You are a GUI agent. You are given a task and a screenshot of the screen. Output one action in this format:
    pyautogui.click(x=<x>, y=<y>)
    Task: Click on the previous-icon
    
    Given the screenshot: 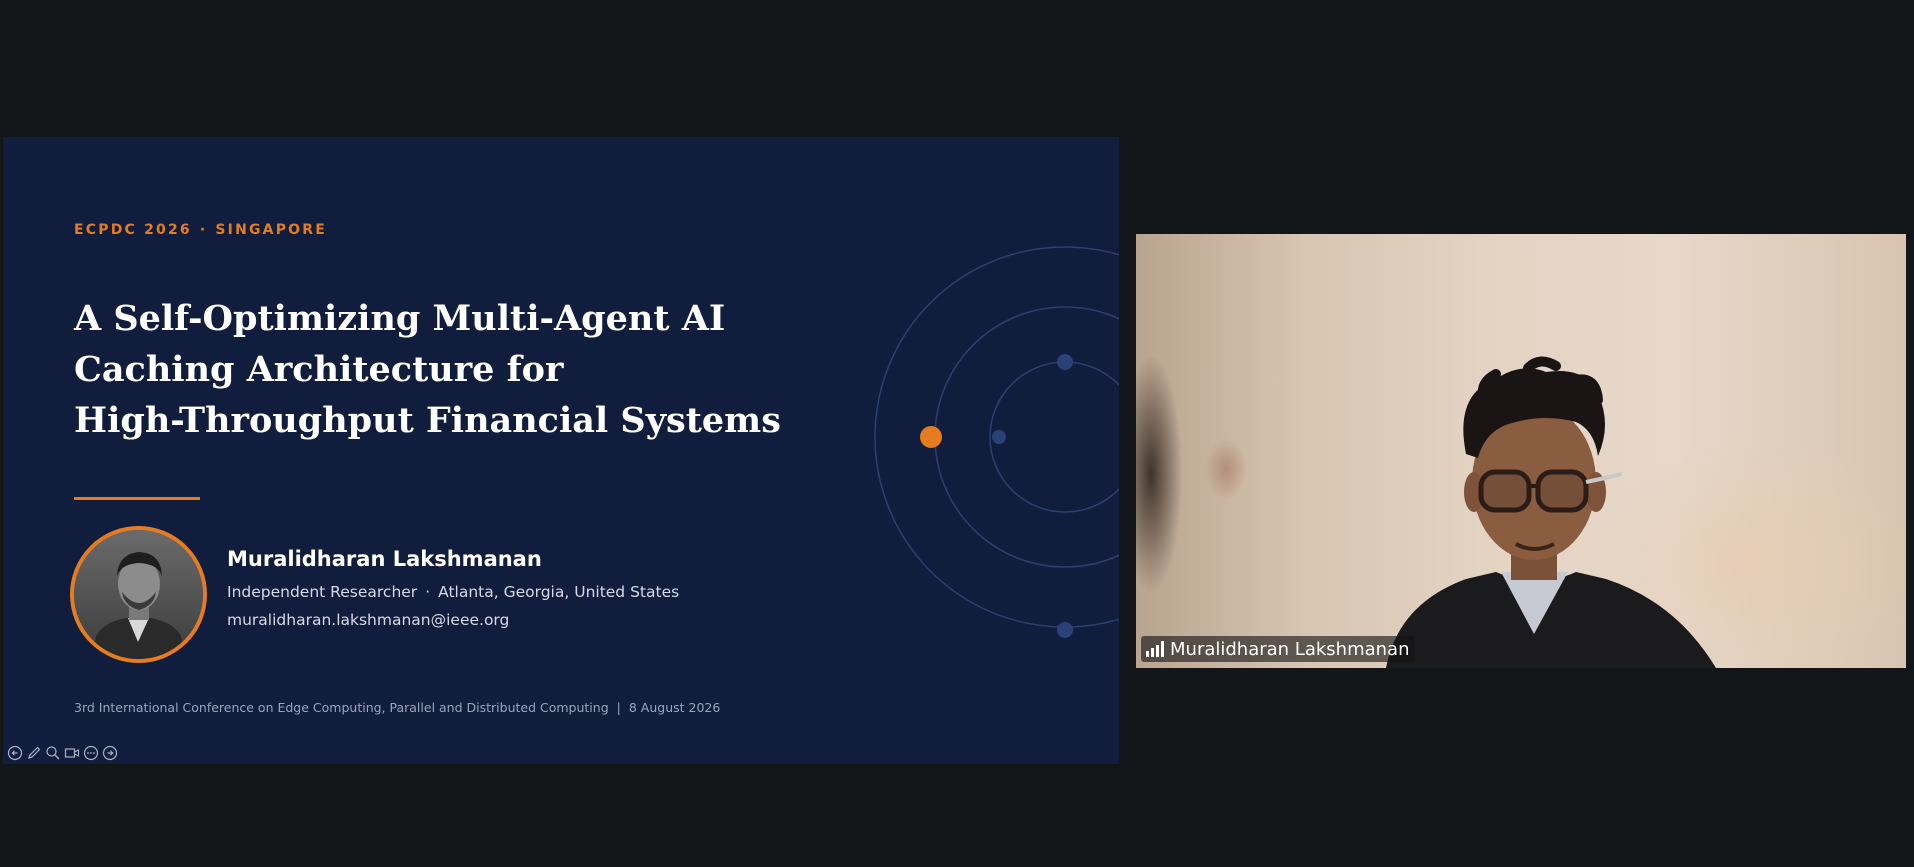 What is the action you would take?
    pyautogui.click(x=15, y=753)
    